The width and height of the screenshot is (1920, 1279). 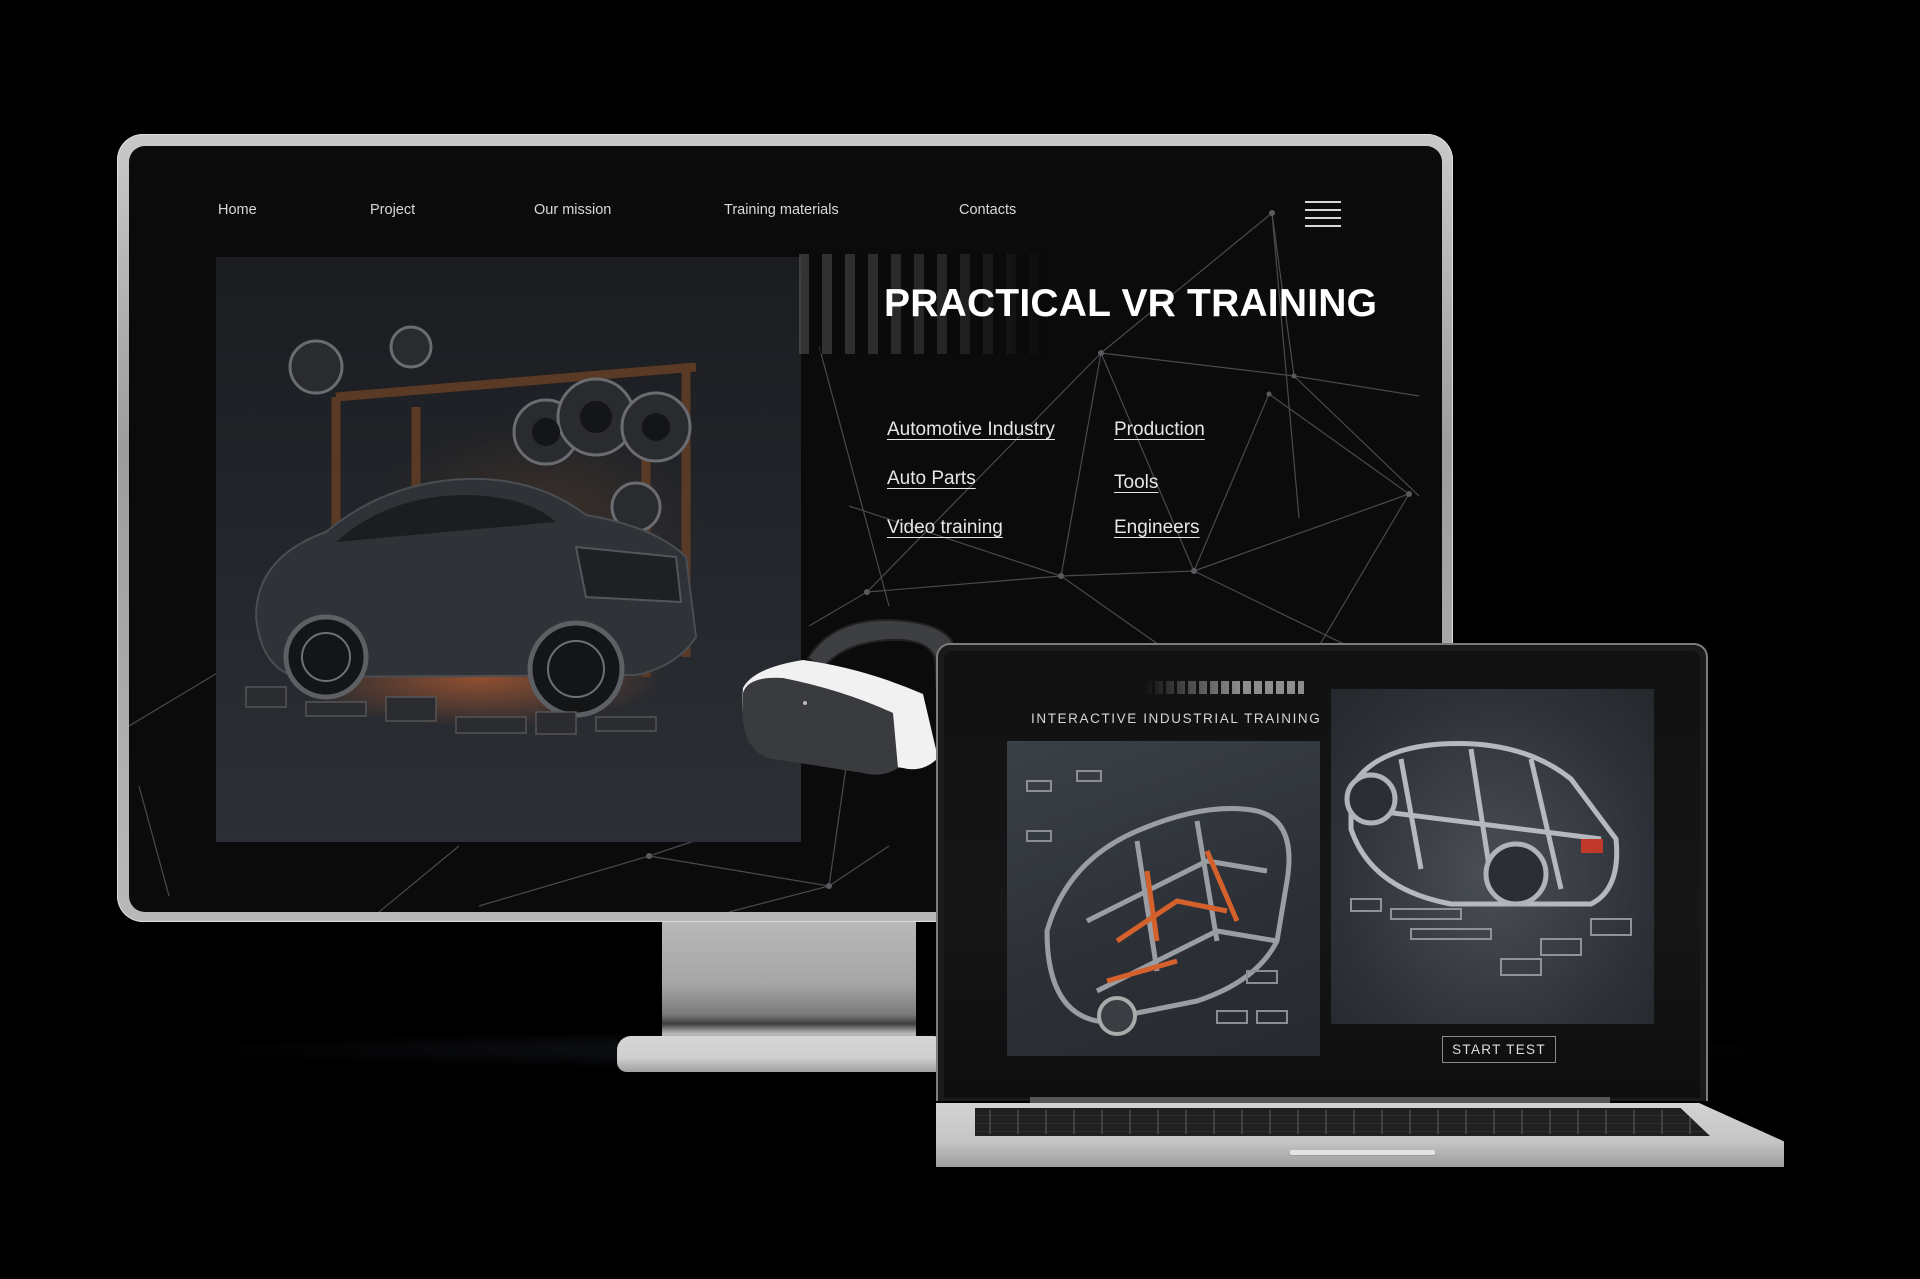 What do you see at coordinates (1362, 1152) in the screenshot?
I see `laptop-lid-notch` at bounding box center [1362, 1152].